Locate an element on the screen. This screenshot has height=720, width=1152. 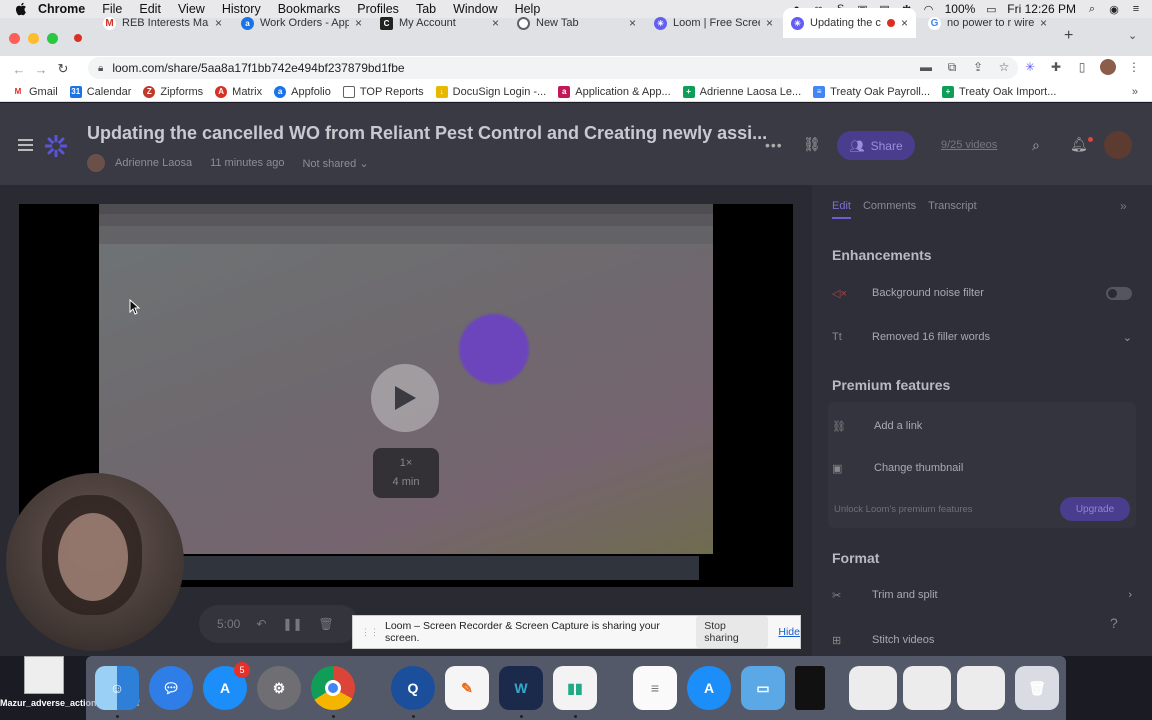
trim-split-row: ✂ Trim and split › is located at coordinates (982, 595).